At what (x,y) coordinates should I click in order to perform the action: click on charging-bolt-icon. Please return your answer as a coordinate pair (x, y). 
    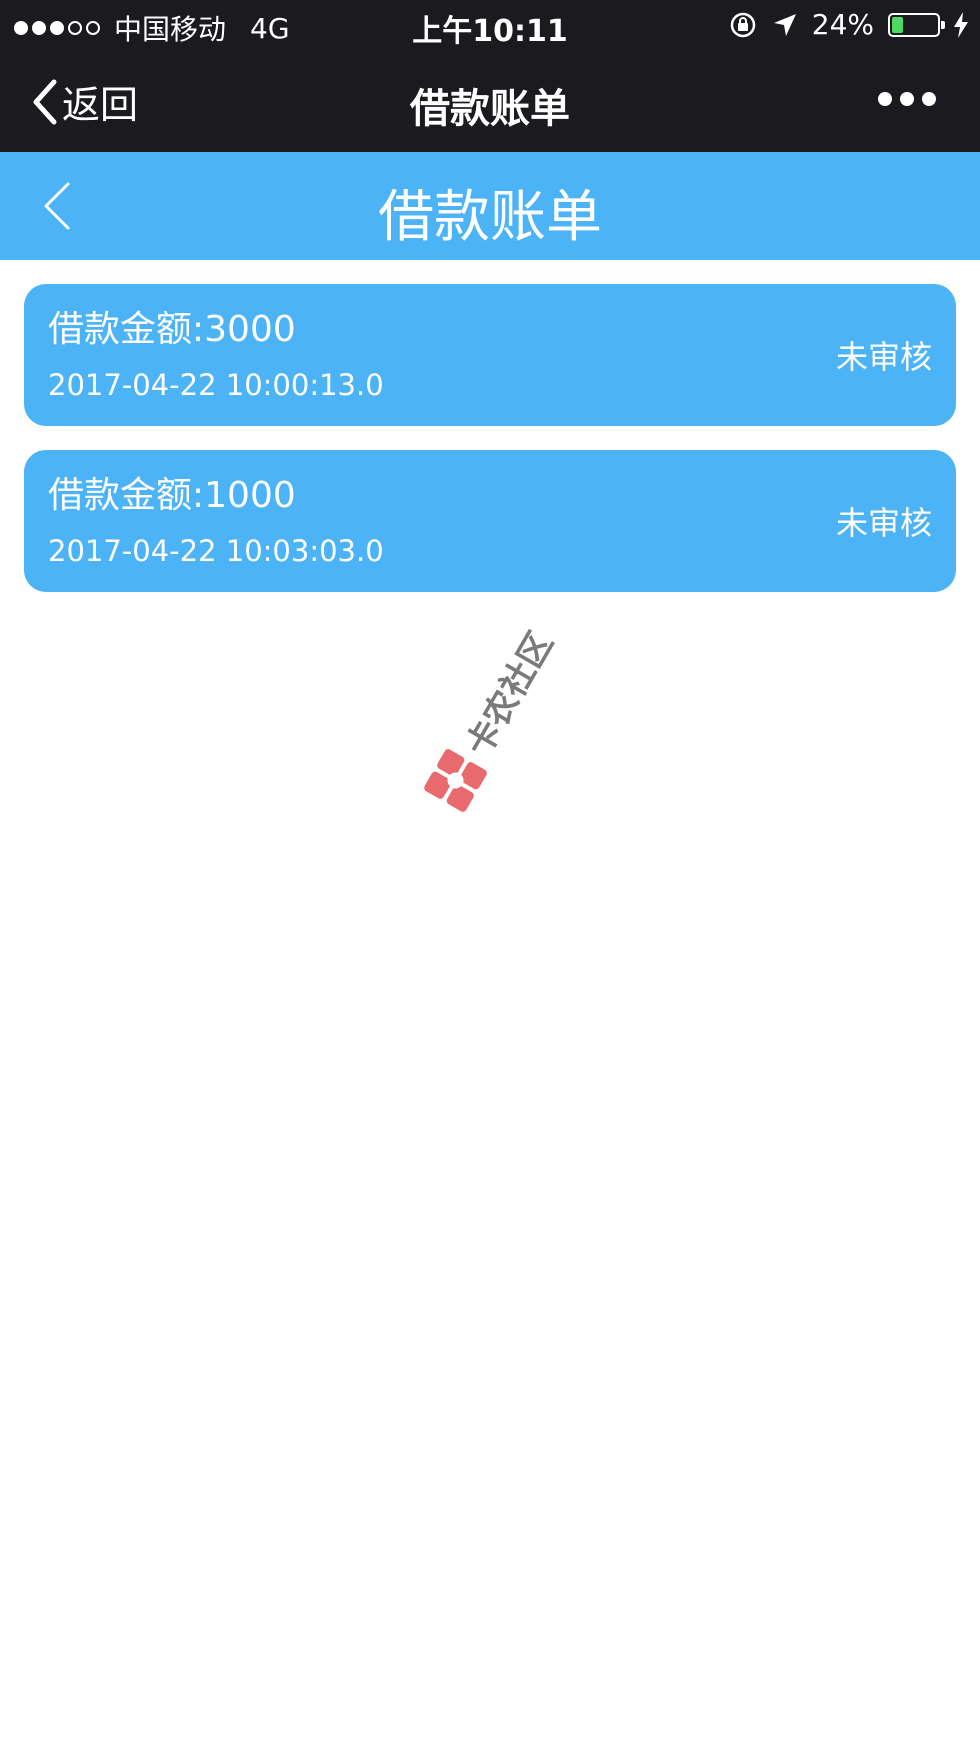
    Looking at the image, I should click on (961, 24).